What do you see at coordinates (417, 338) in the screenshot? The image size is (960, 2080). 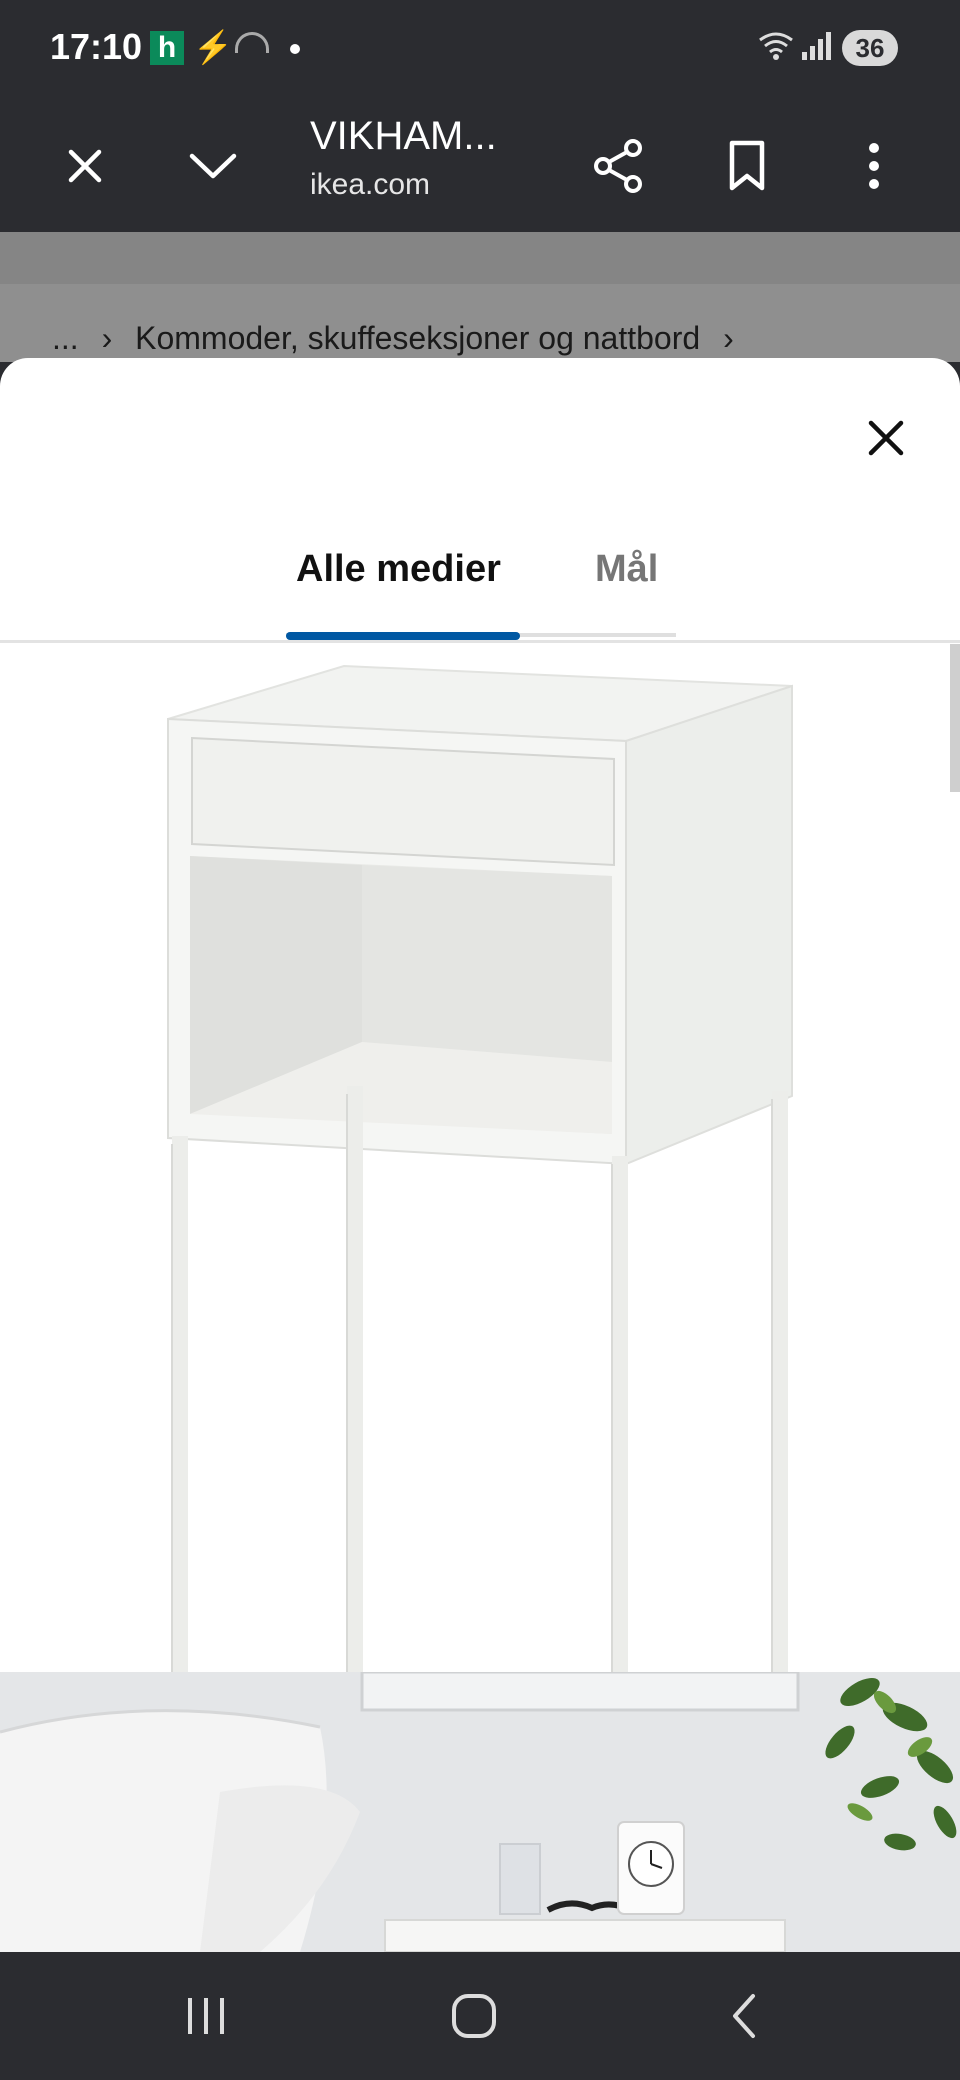 I see `breadcrumb-category: Kommoder, skuffeseksjoner og nattbord` at bounding box center [417, 338].